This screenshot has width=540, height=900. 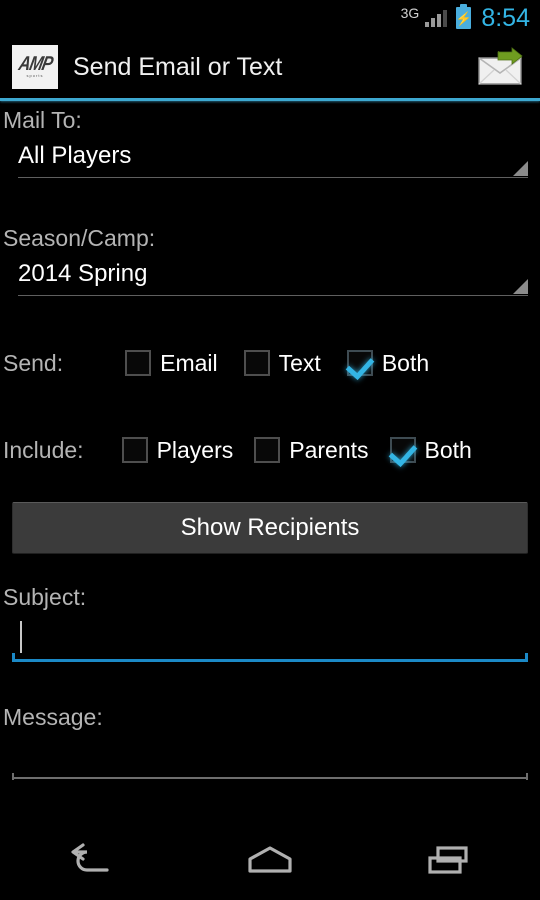 I want to click on mail-to-value: All Players, so click(x=75, y=155).